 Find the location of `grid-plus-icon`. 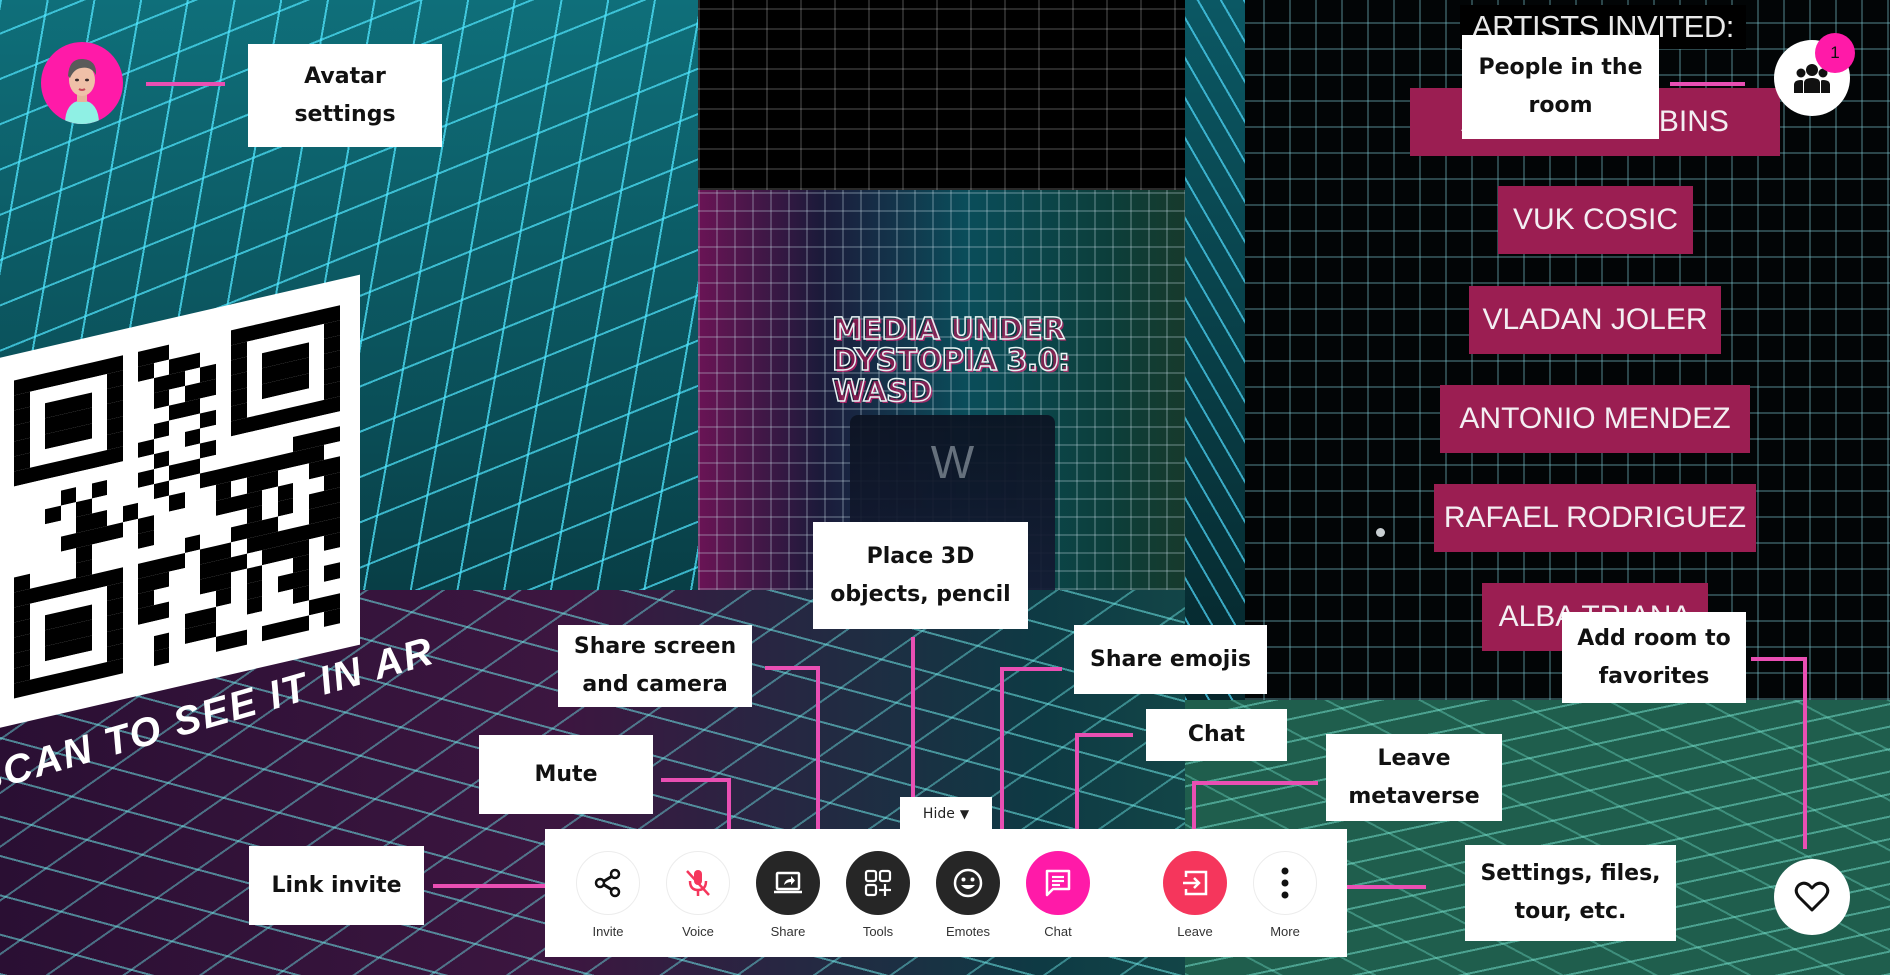

grid-plus-icon is located at coordinates (878, 883).